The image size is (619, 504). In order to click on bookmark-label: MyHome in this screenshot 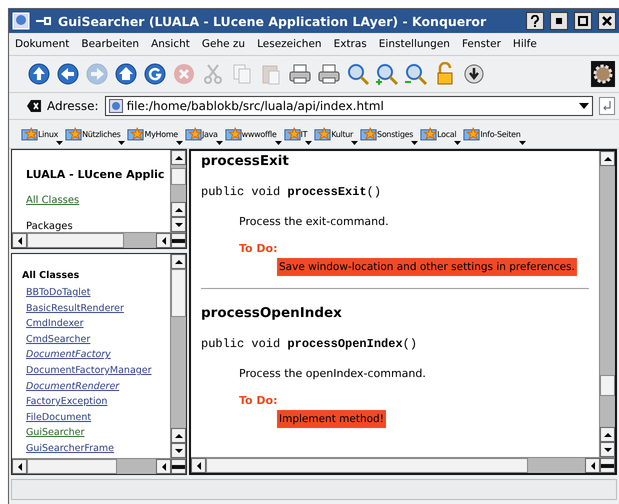, I will do `click(161, 134)`.